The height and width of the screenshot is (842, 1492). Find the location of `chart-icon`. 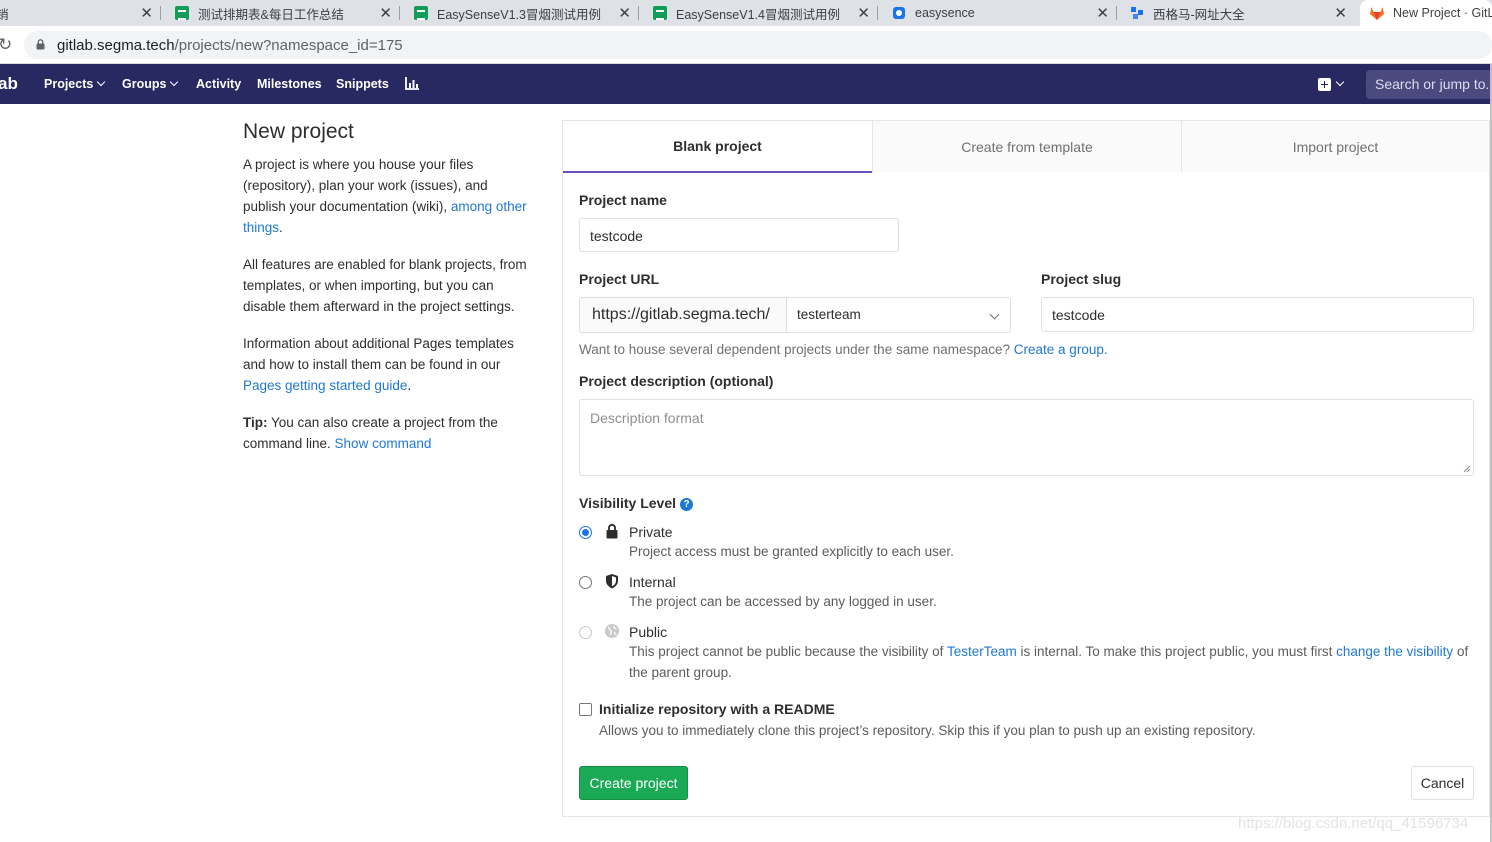

chart-icon is located at coordinates (412, 83).